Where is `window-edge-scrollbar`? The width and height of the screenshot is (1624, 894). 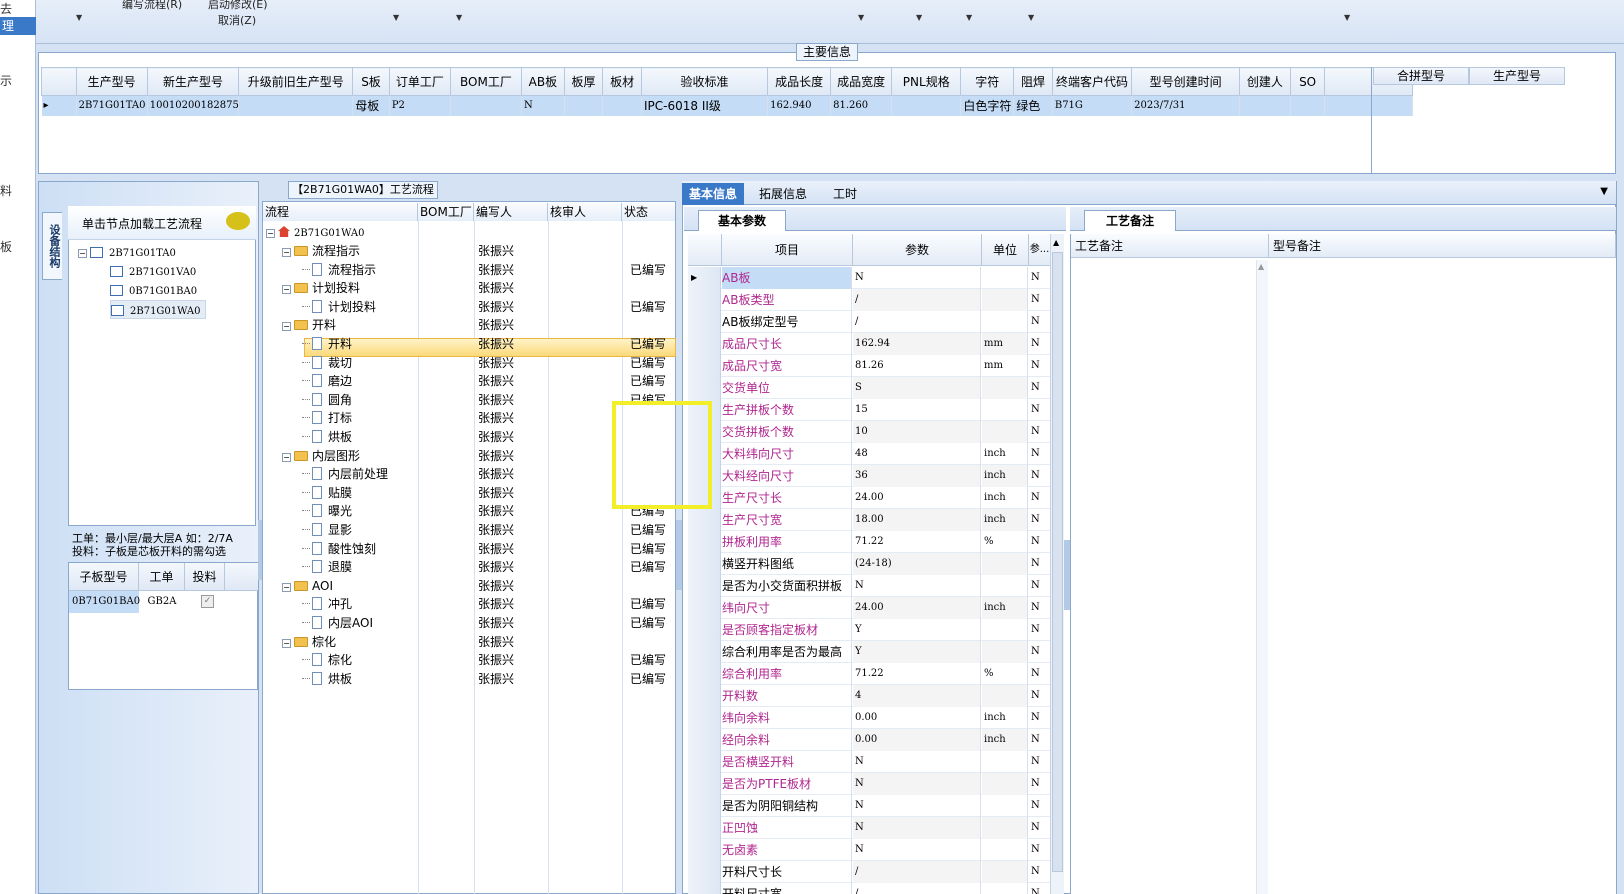
window-edge-scrollbar is located at coordinates (1620, 537).